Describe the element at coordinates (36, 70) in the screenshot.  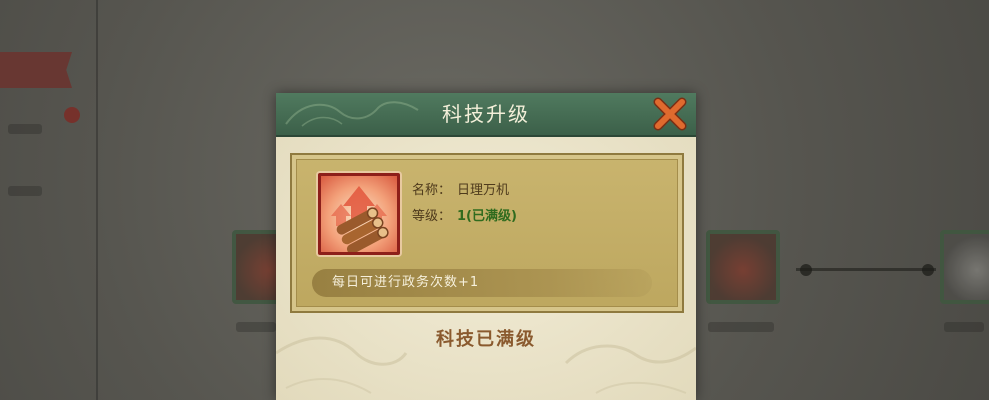
I see `background-category-ribbon` at that location.